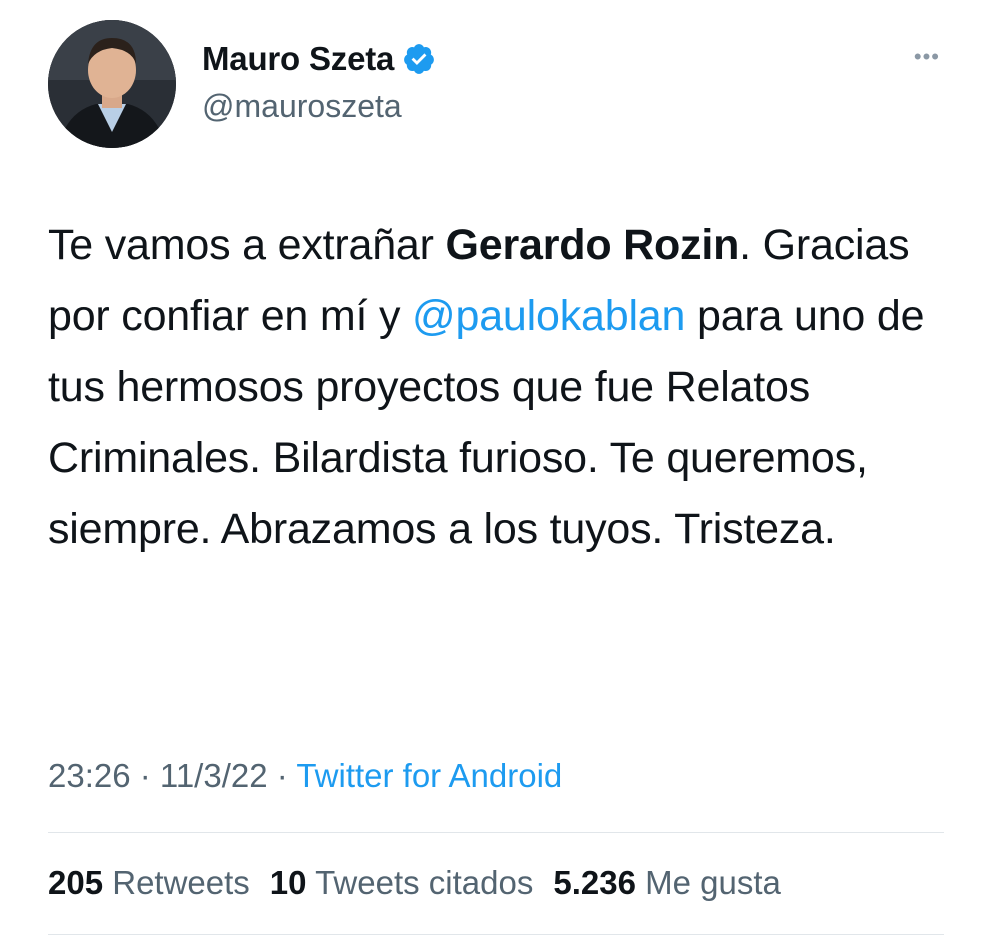 The height and width of the screenshot is (950, 992). I want to click on more-options-icon: •••, so click(927, 57).